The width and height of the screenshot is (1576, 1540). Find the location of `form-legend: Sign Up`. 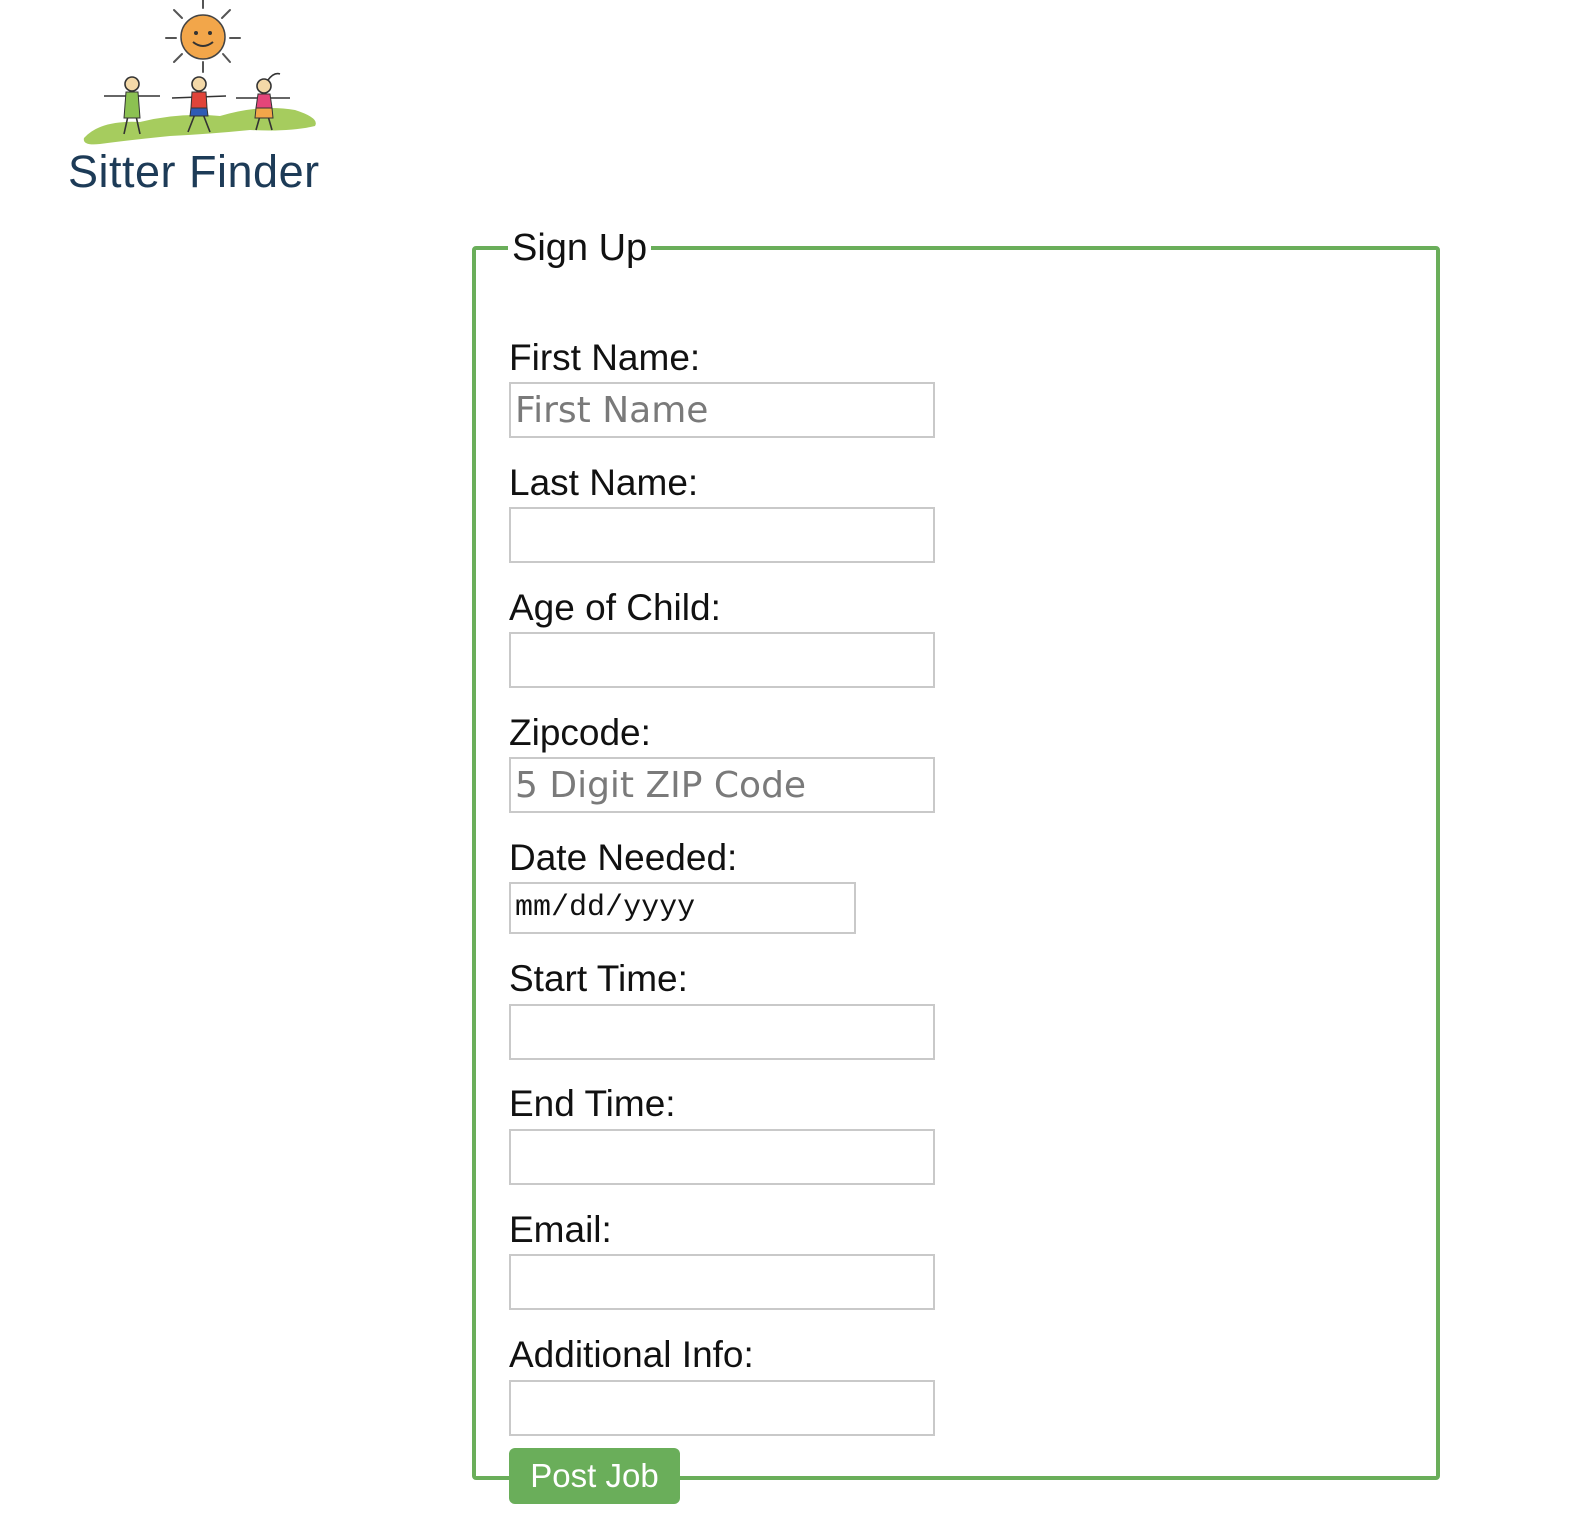

form-legend: Sign Up is located at coordinates (580, 248).